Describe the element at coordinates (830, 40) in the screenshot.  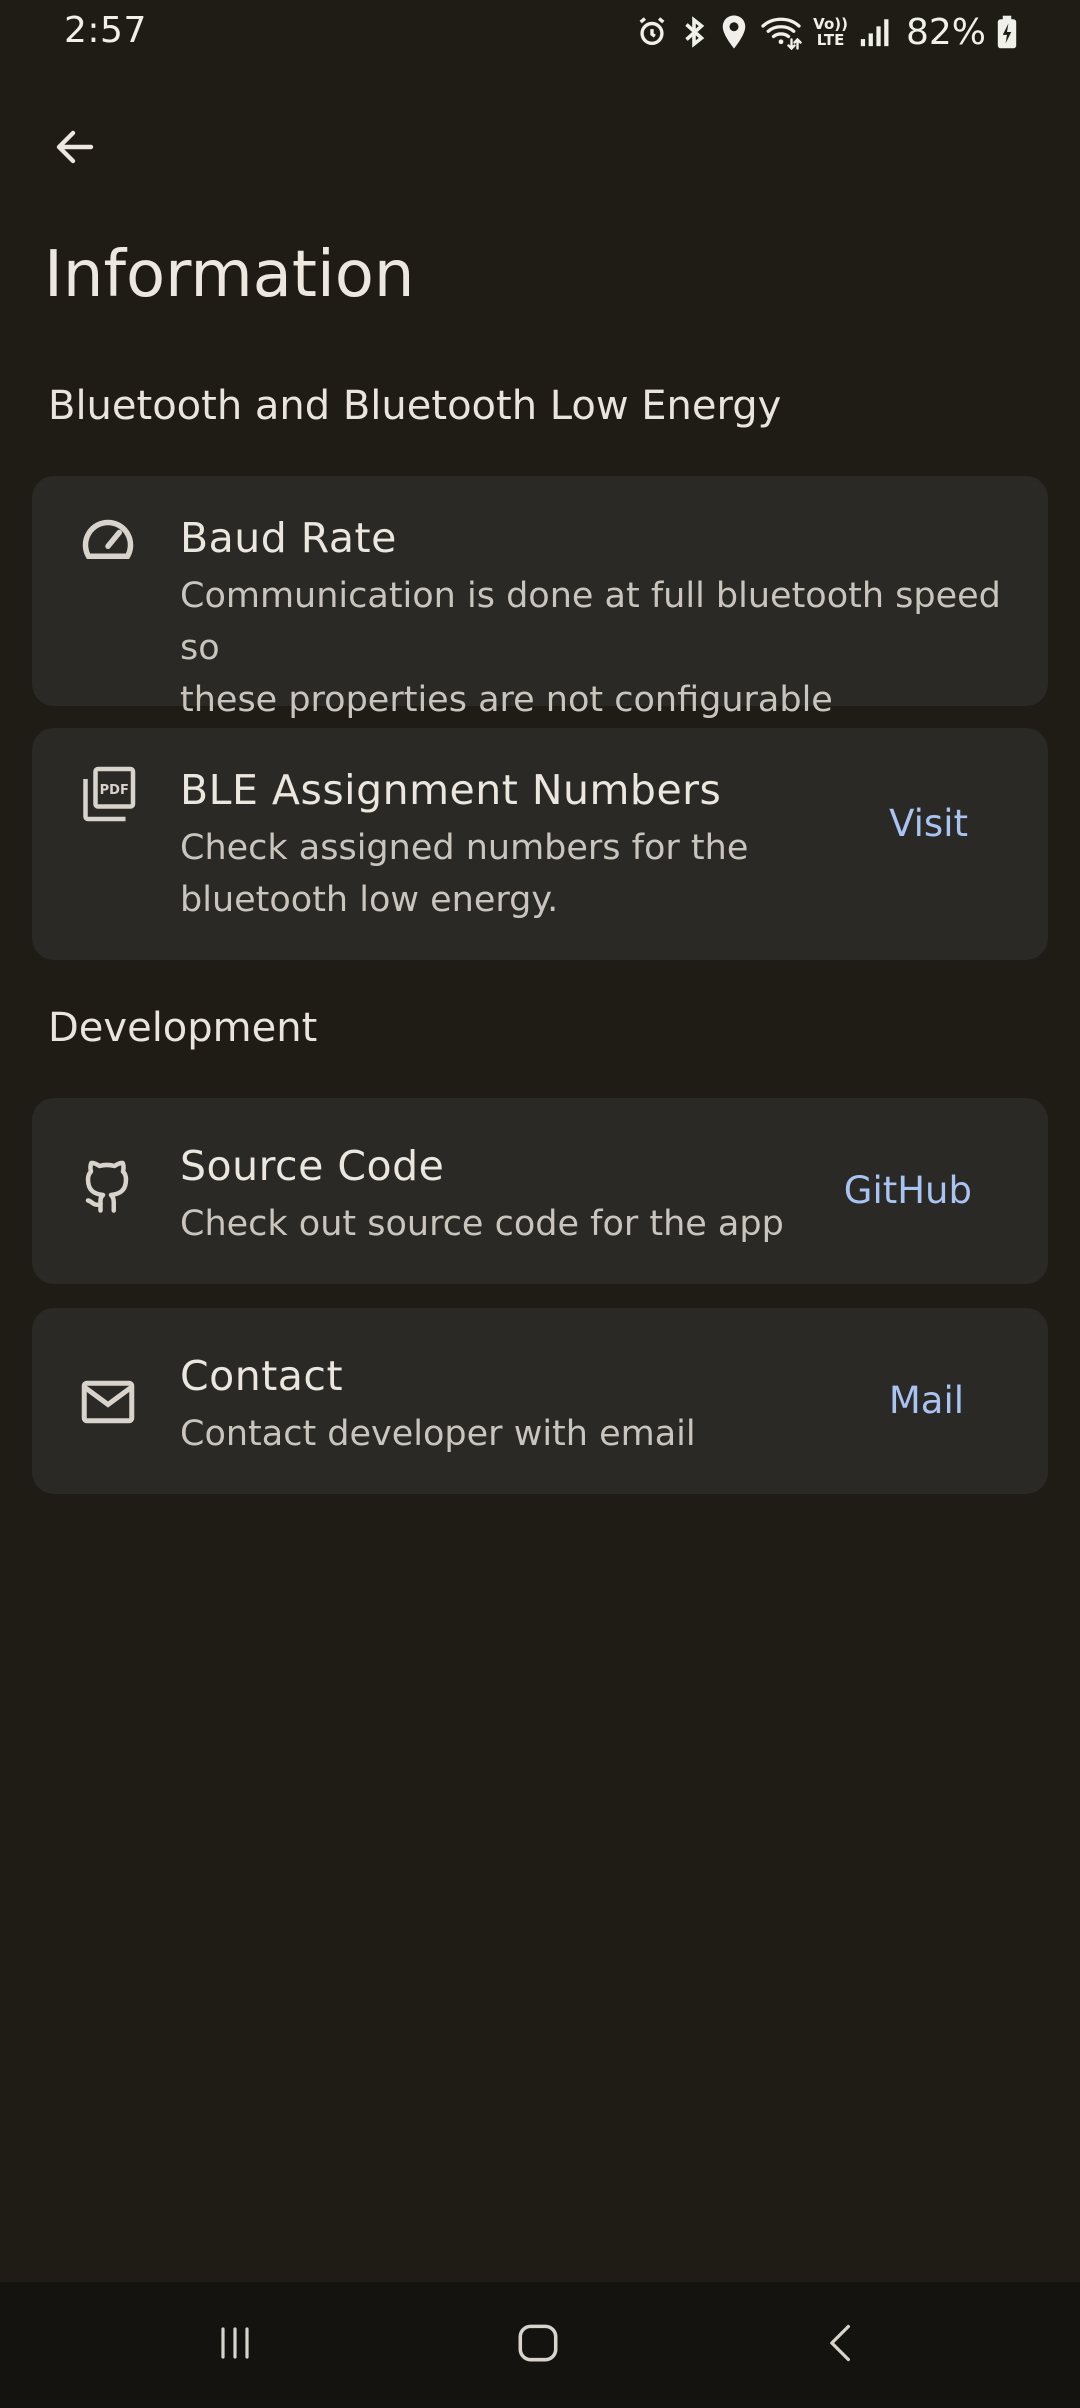
I see `volte-bottom-label: LTE` at that location.